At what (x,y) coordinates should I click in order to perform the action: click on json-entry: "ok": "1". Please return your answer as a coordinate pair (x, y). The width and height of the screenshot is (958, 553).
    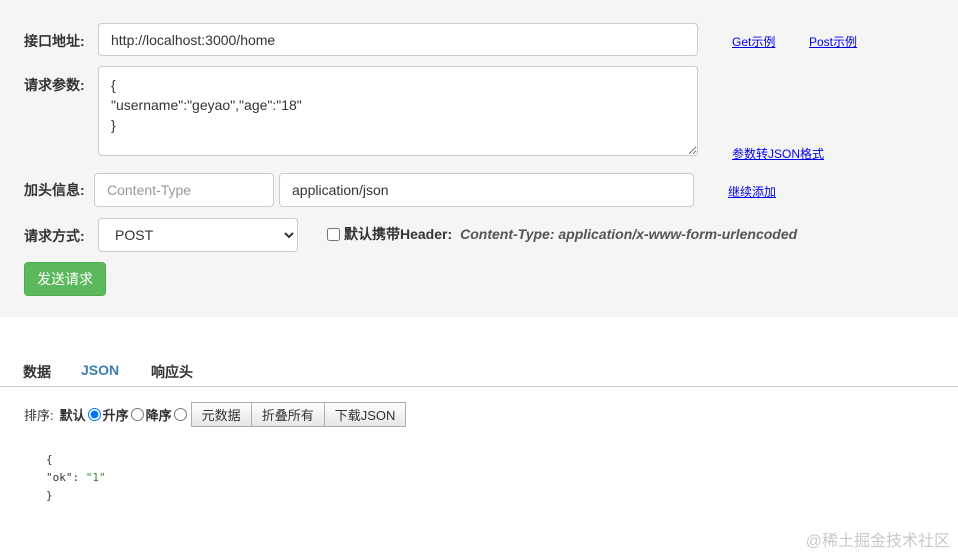
    Looking at the image, I should click on (76, 478).